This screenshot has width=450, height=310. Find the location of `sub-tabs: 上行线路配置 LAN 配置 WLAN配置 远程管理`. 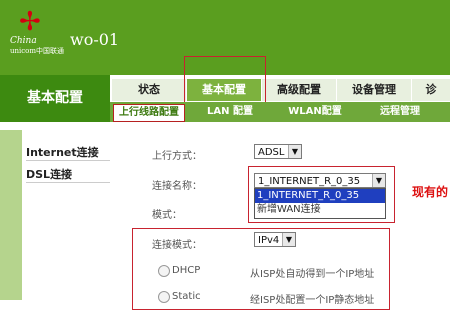

sub-tabs: 上行线路配置 LAN 配置 WLAN配置 远程管理 is located at coordinates (280, 112).